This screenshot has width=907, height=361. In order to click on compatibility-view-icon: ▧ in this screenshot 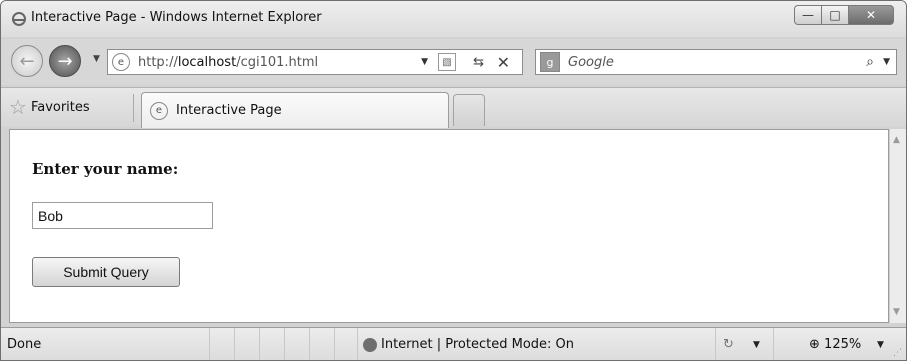, I will do `click(447, 62)`.